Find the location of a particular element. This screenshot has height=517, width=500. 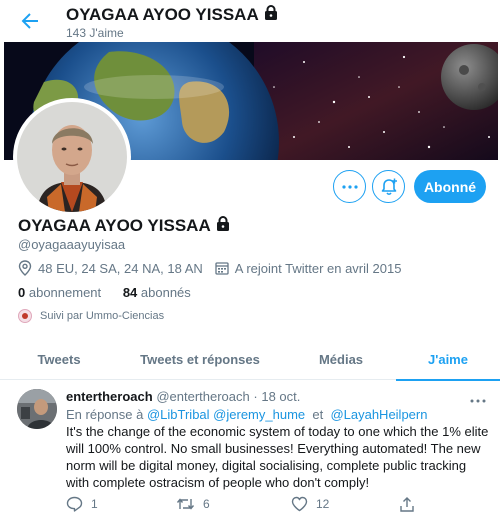

reply-mention-1: @LibTribal is located at coordinates (178, 414).